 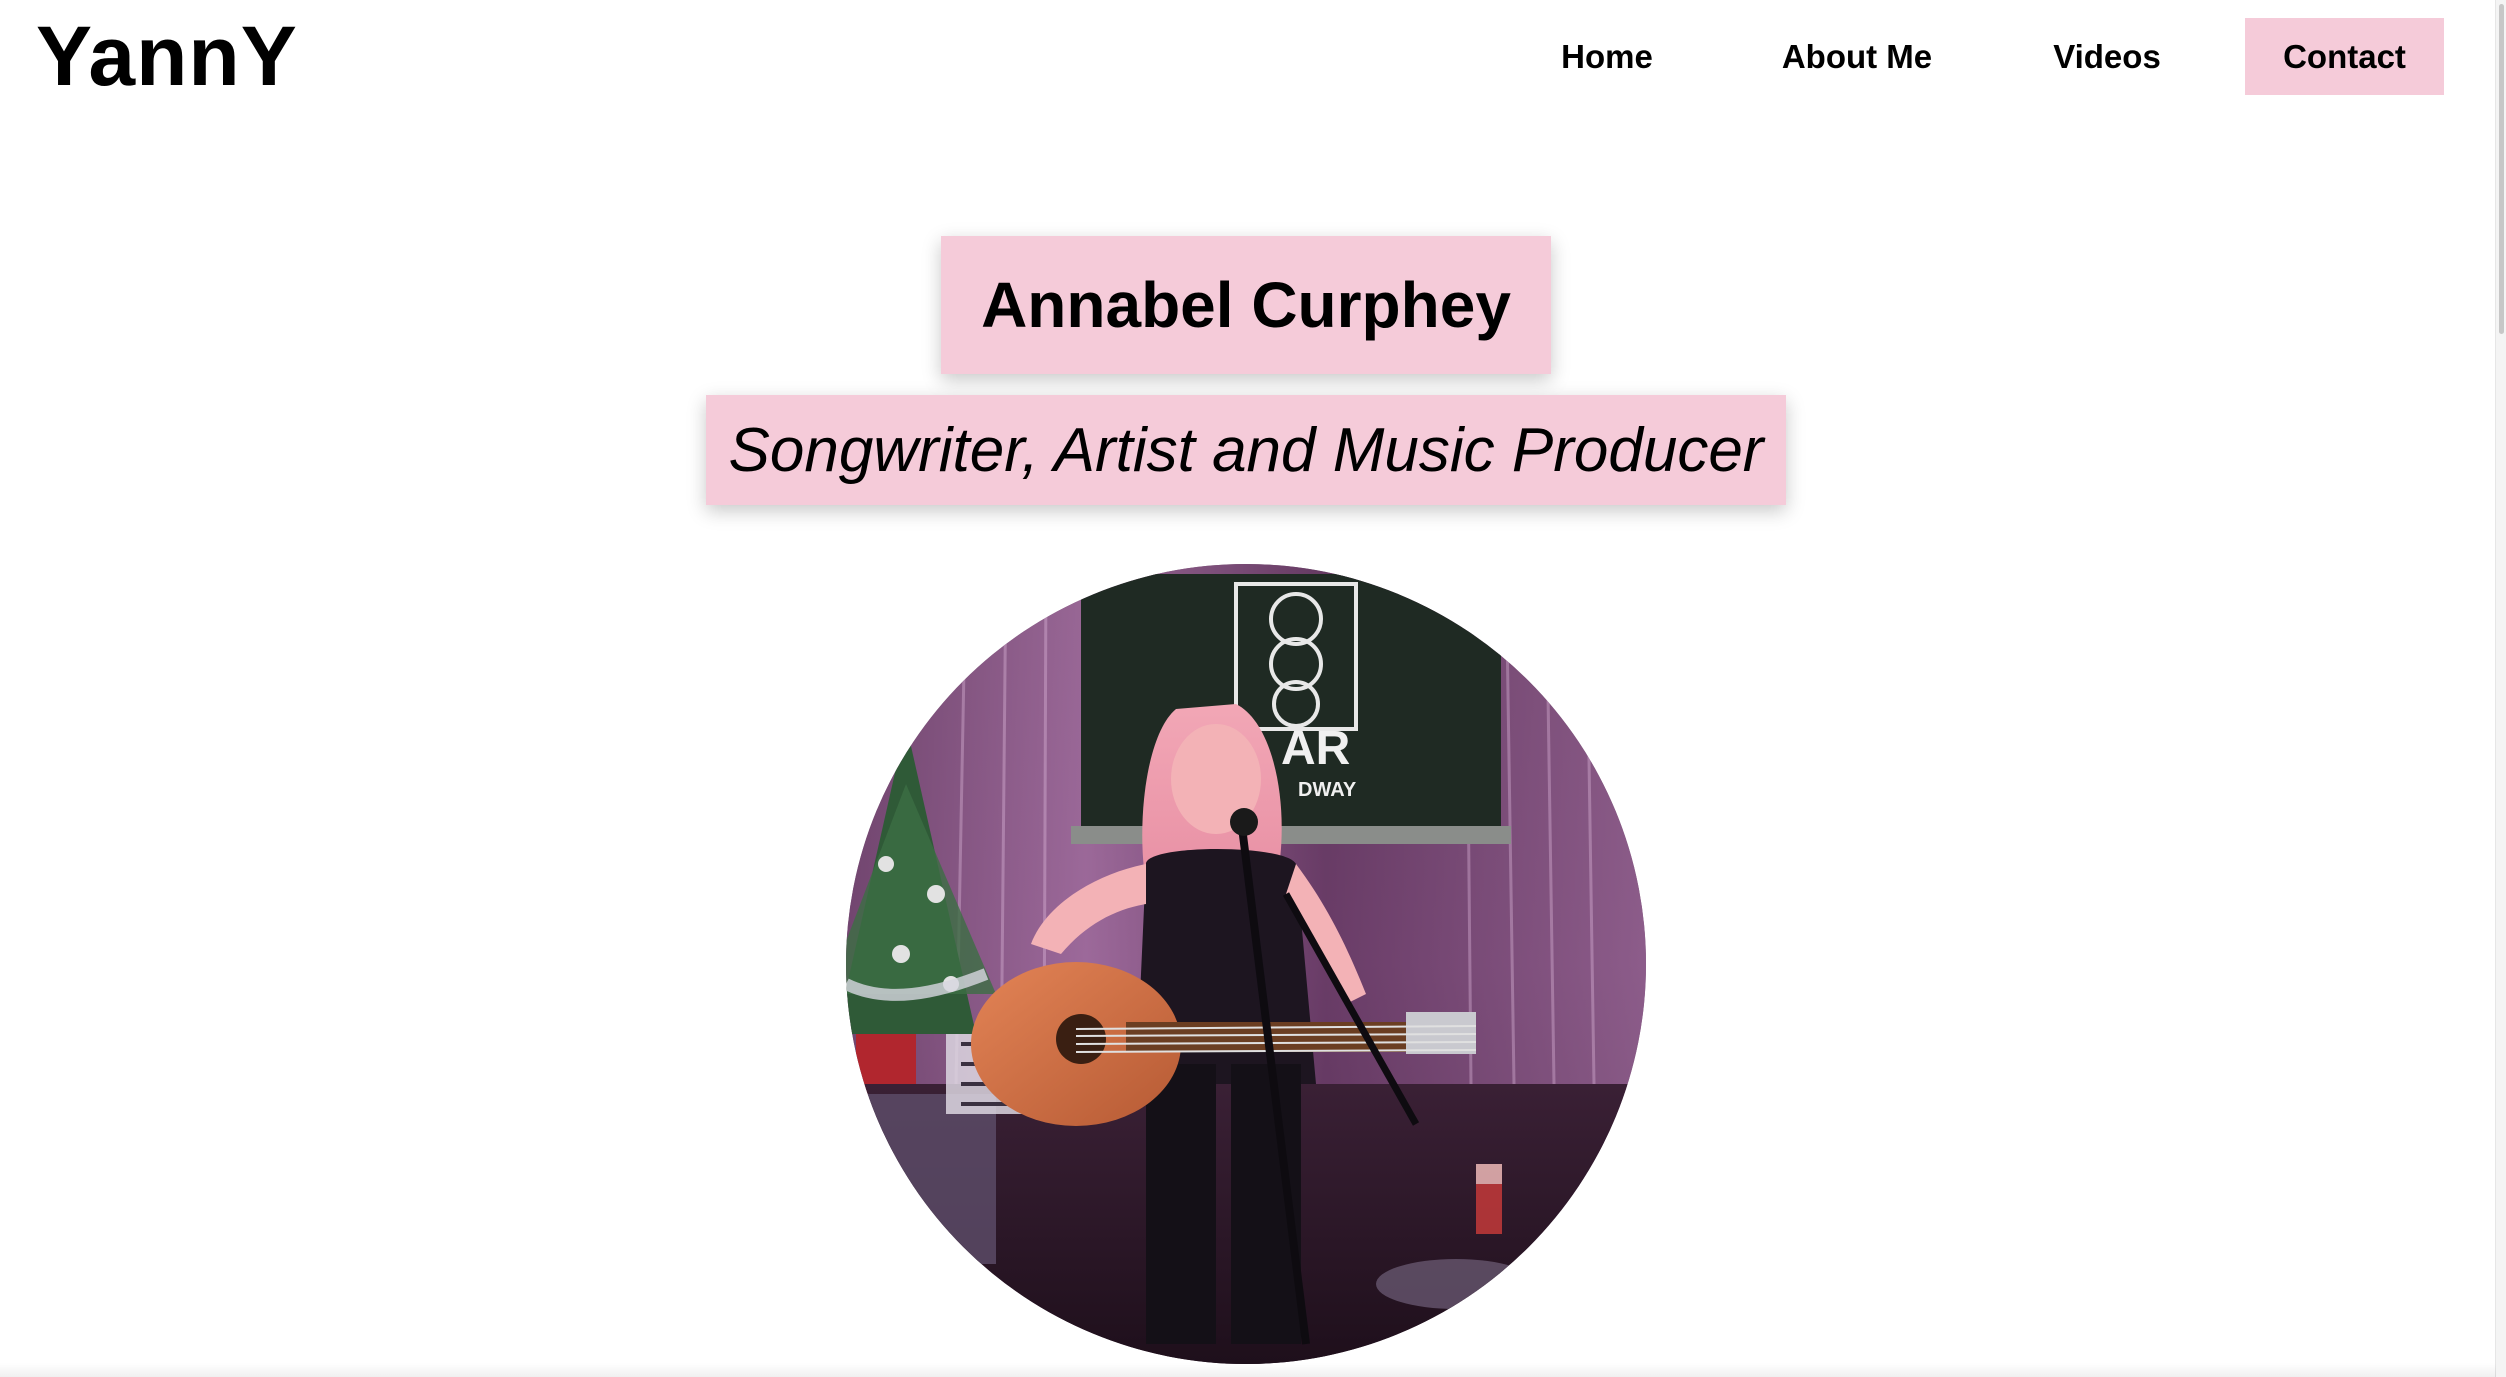 What do you see at coordinates (2107, 56) in the screenshot?
I see `nav-videos-link: Videos` at bounding box center [2107, 56].